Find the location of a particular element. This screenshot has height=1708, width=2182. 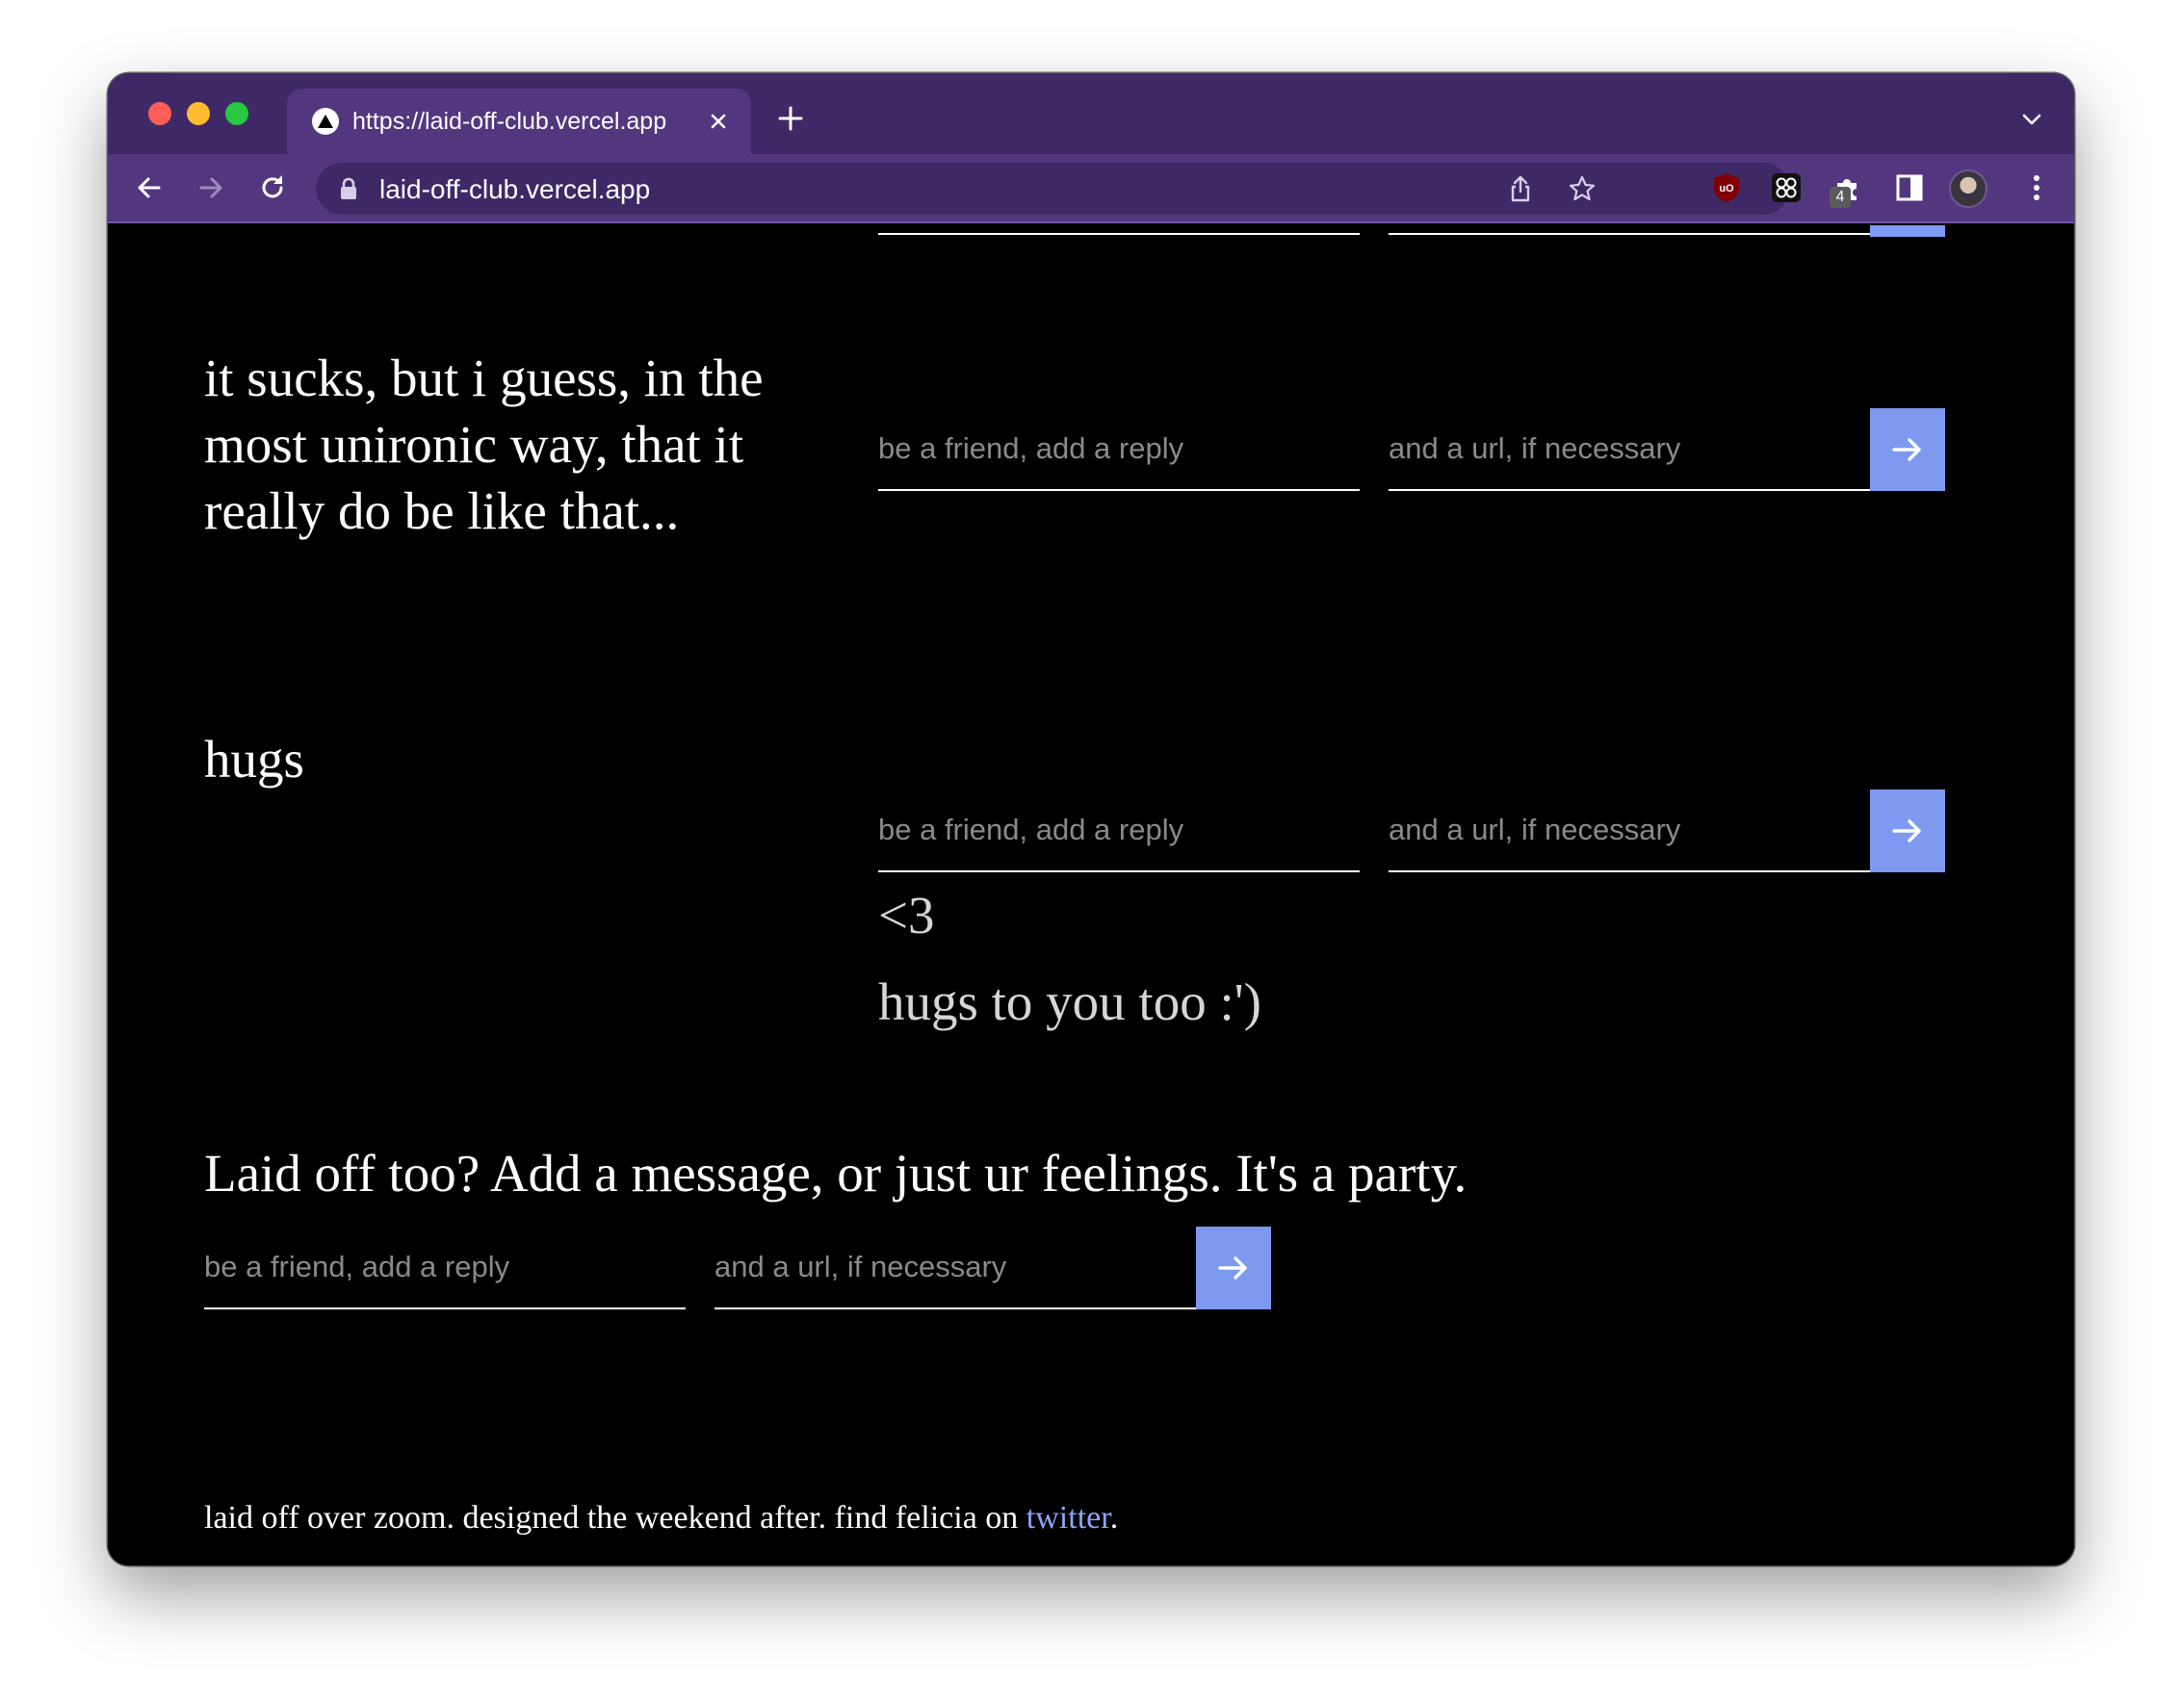

zoom-window-button is located at coordinates (236, 113).